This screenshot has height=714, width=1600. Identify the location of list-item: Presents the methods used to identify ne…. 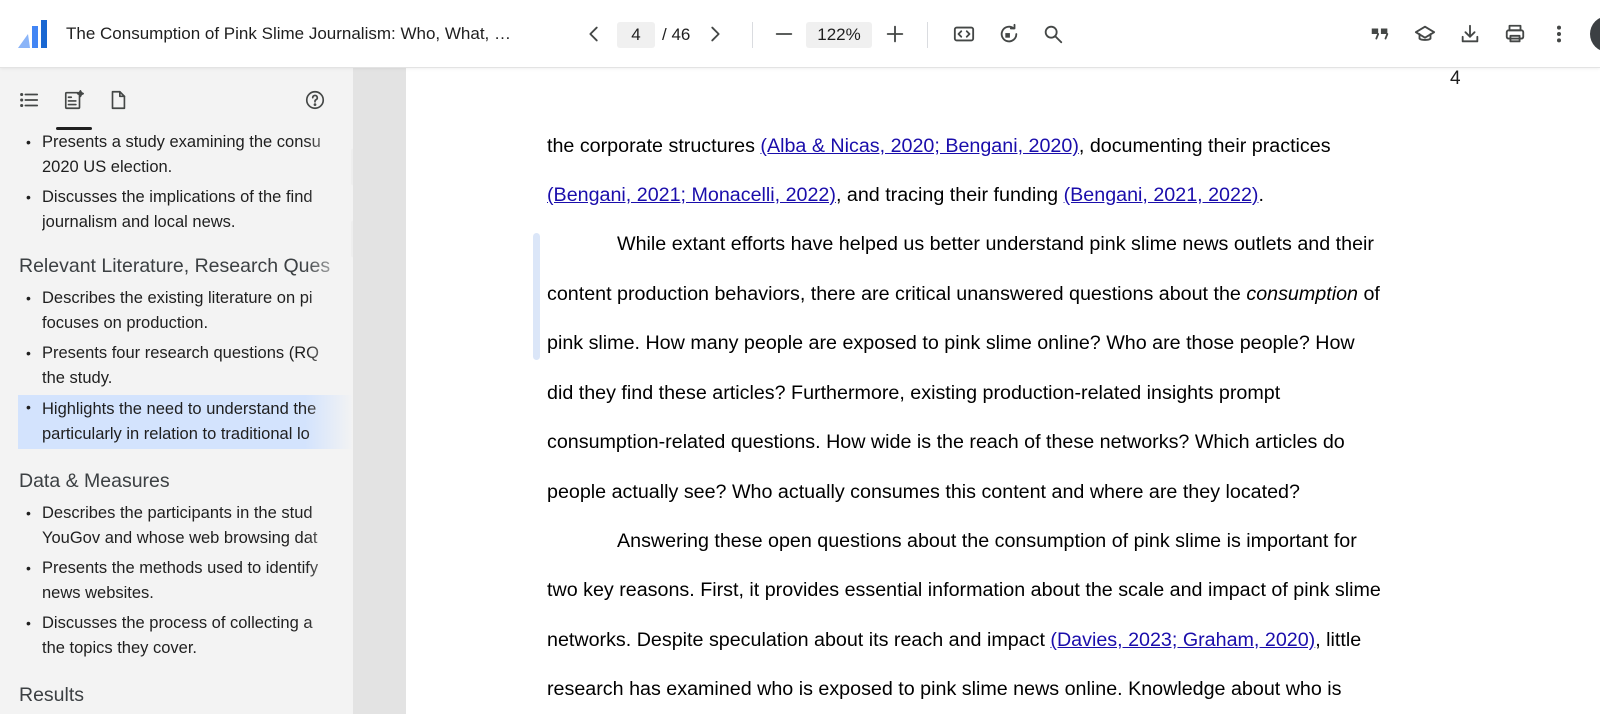
(185, 581).